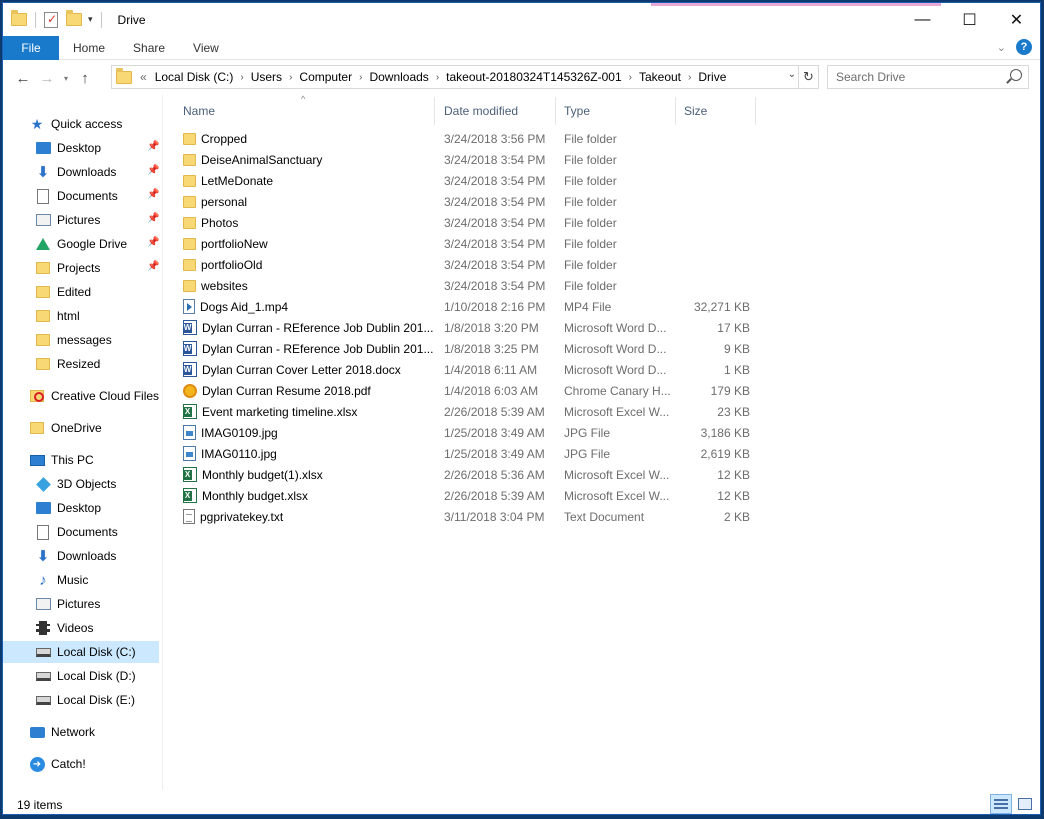 This screenshot has height=819, width=1044. I want to click on file-name: Cropped, so click(224, 138).